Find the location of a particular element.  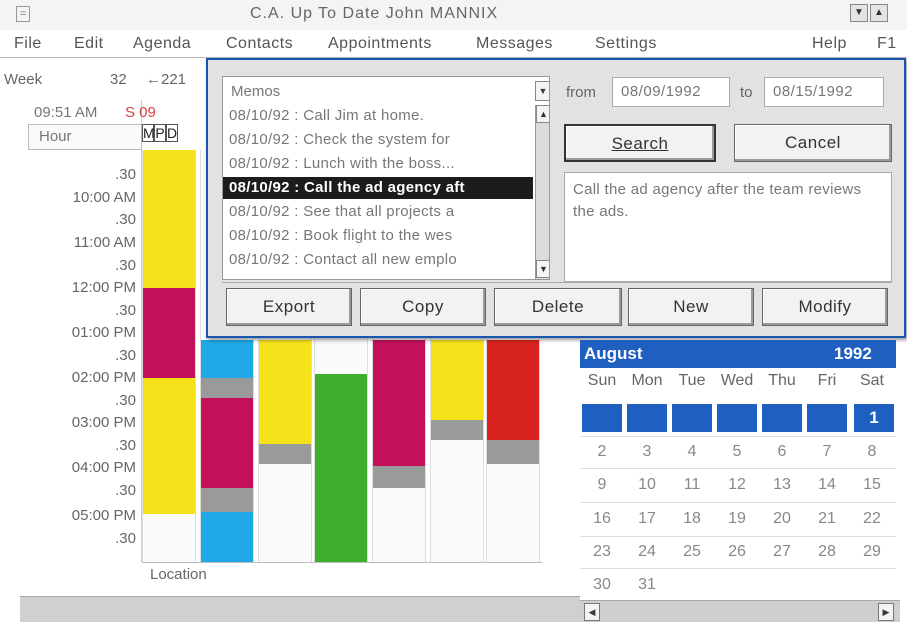

list-dropdown-arrow: ▼ is located at coordinates (542, 91).